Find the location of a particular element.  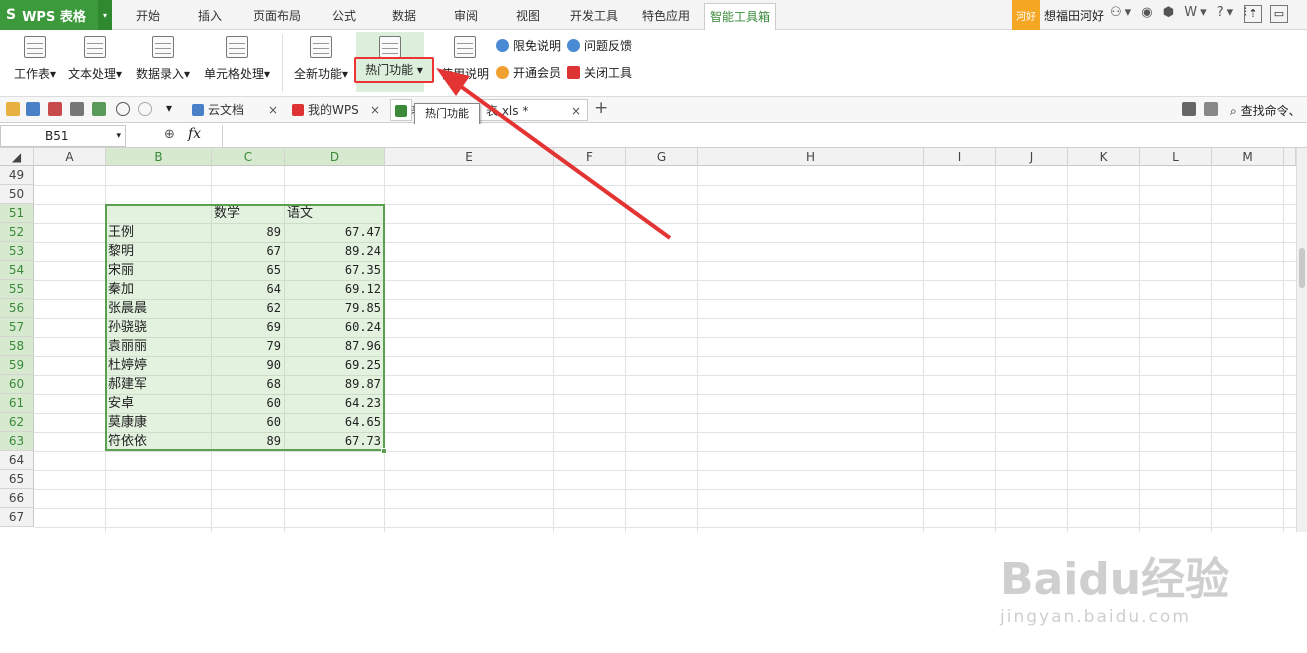

tab-insert: 插入 is located at coordinates (210, 15).